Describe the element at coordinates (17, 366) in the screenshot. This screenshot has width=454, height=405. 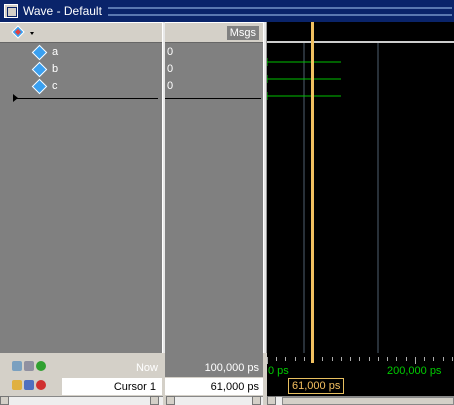
I see `zoom-icon` at that location.